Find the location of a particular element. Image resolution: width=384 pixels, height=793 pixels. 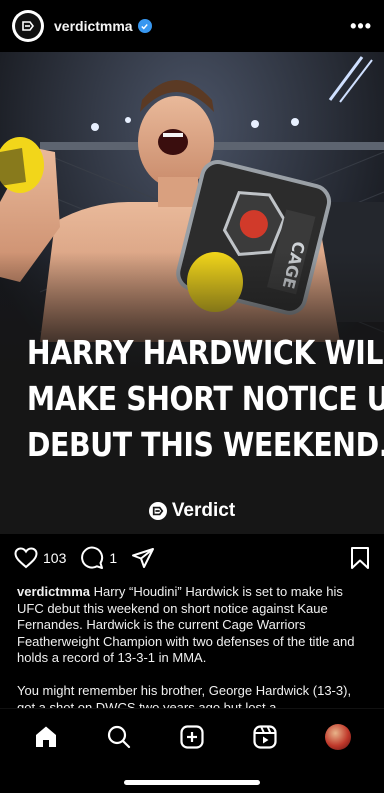

like-button: 103 is located at coordinates (40, 558).